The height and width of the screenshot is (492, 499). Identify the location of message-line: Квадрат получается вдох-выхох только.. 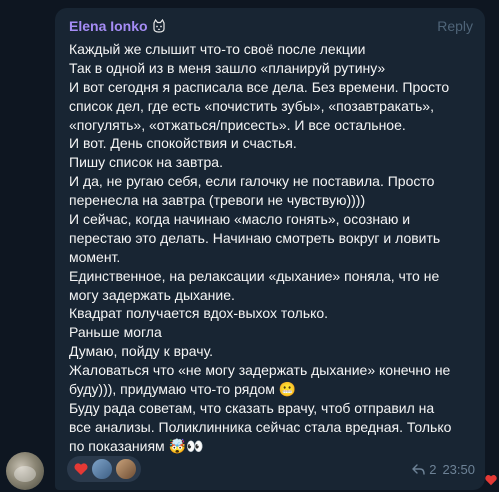
(199, 313).